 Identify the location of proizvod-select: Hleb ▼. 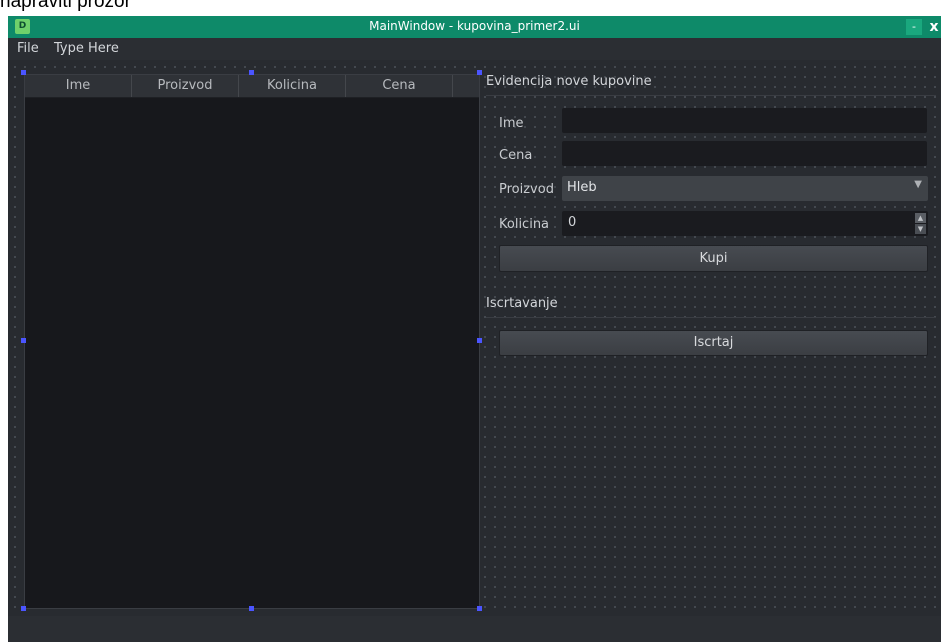
(745, 188).